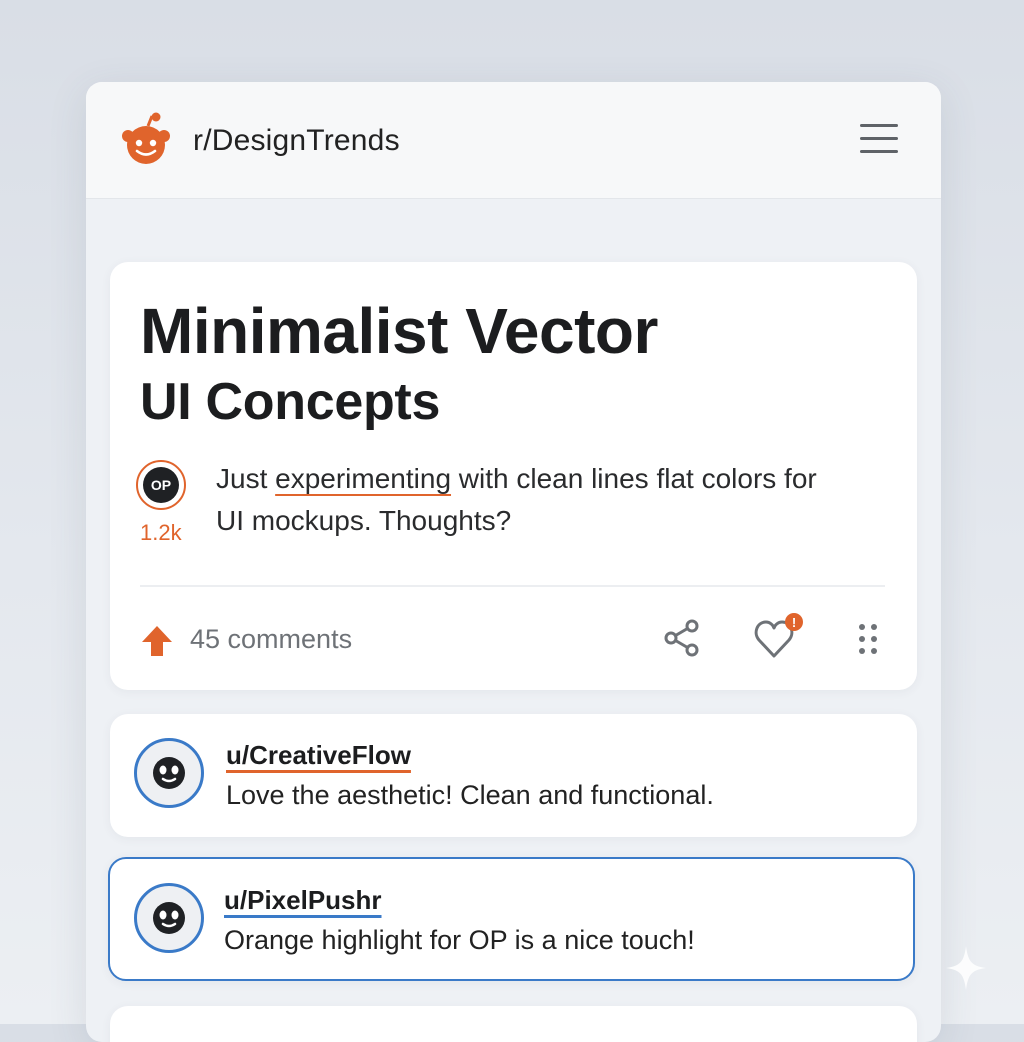 The width and height of the screenshot is (1024, 1042). What do you see at coordinates (271, 639) in the screenshot?
I see `comments-count: 45 comments` at bounding box center [271, 639].